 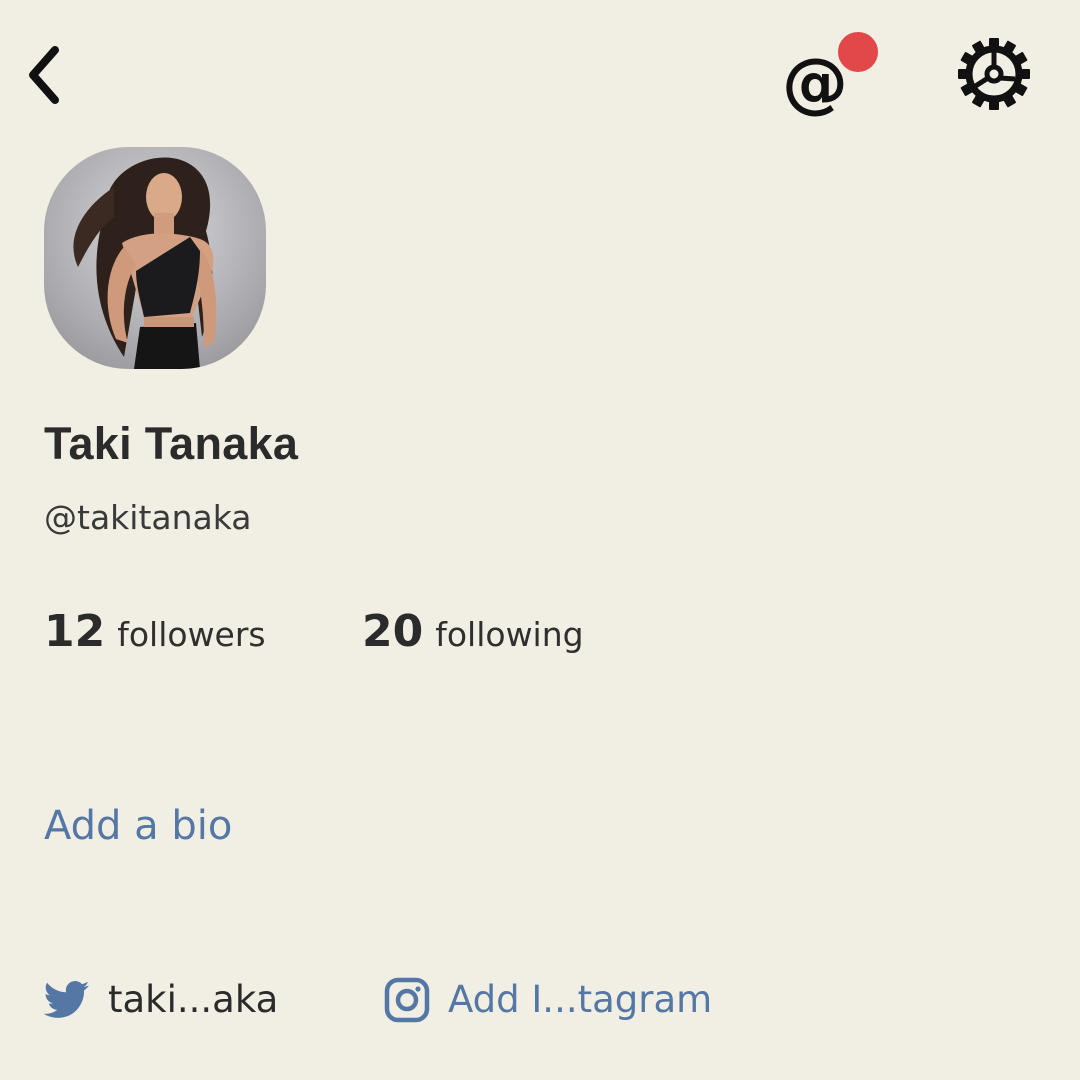 I want to click on chevron-left-icon, so click(x=44, y=75).